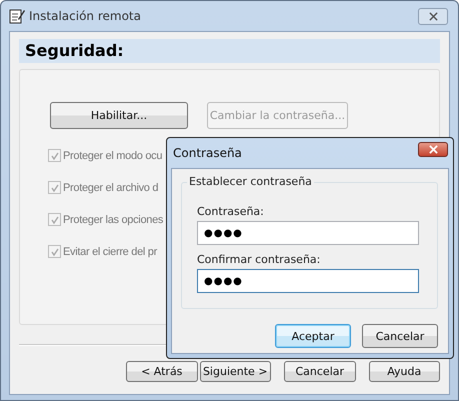  What do you see at coordinates (17, 16) in the screenshot?
I see `notepad-icon` at bounding box center [17, 16].